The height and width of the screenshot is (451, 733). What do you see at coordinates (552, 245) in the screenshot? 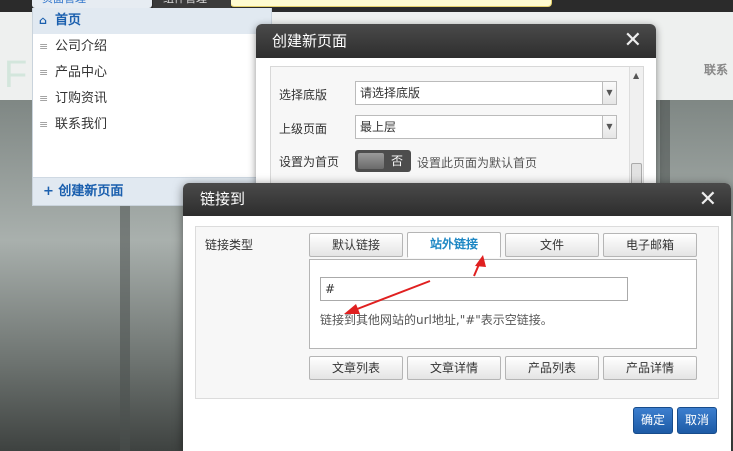
I see `tab-file: 文件` at bounding box center [552, 245].